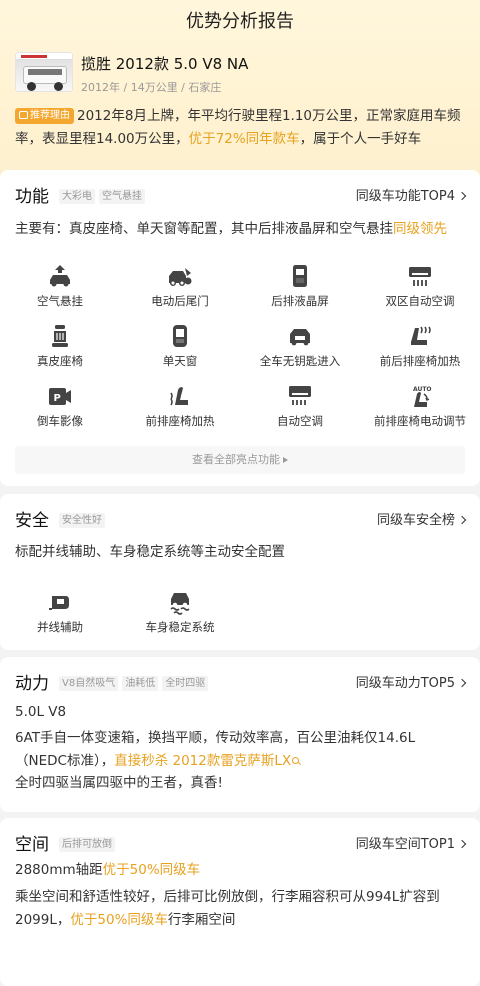  Describe the element at coordinates (240, 21) in the screenshot. I see `page-title: 优势分析报告` at that location.